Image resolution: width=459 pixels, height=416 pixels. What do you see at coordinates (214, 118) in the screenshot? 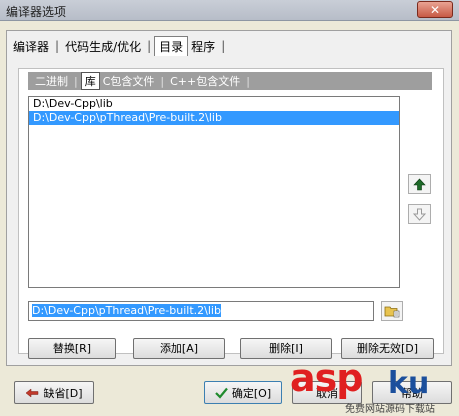
I see `list-item-selected: D:\Dev-Cpp\pThread\Pre-built.2\lib` at bounding box center [214, 118].